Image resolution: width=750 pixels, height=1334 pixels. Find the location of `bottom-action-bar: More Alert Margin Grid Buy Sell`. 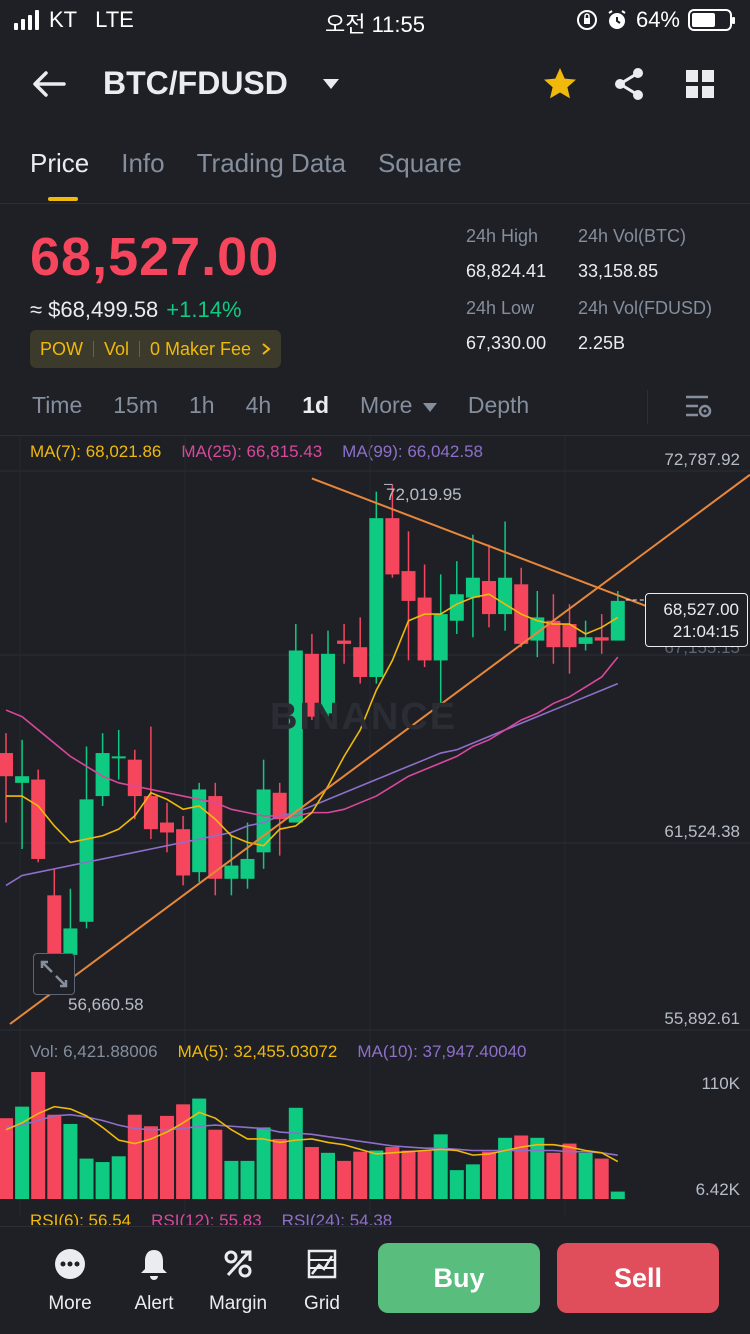

bottom-action-bar: More Alert Margin Grid Buy Sell is located at coordinates (375, 1280).